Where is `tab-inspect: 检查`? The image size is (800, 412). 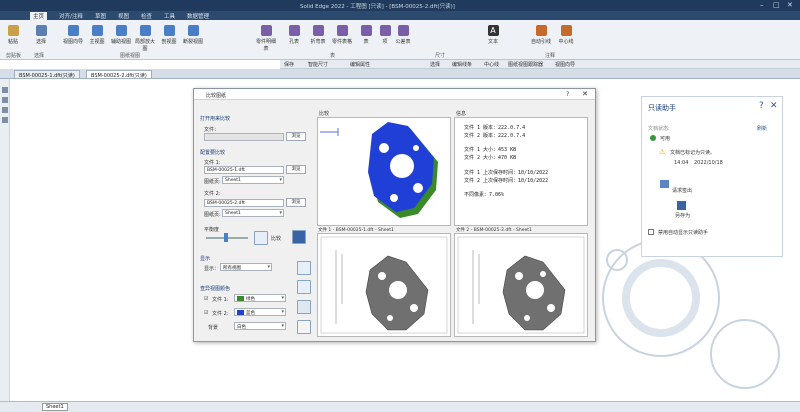
tab-inspect: 检查 is located at coordinates (146, 16).